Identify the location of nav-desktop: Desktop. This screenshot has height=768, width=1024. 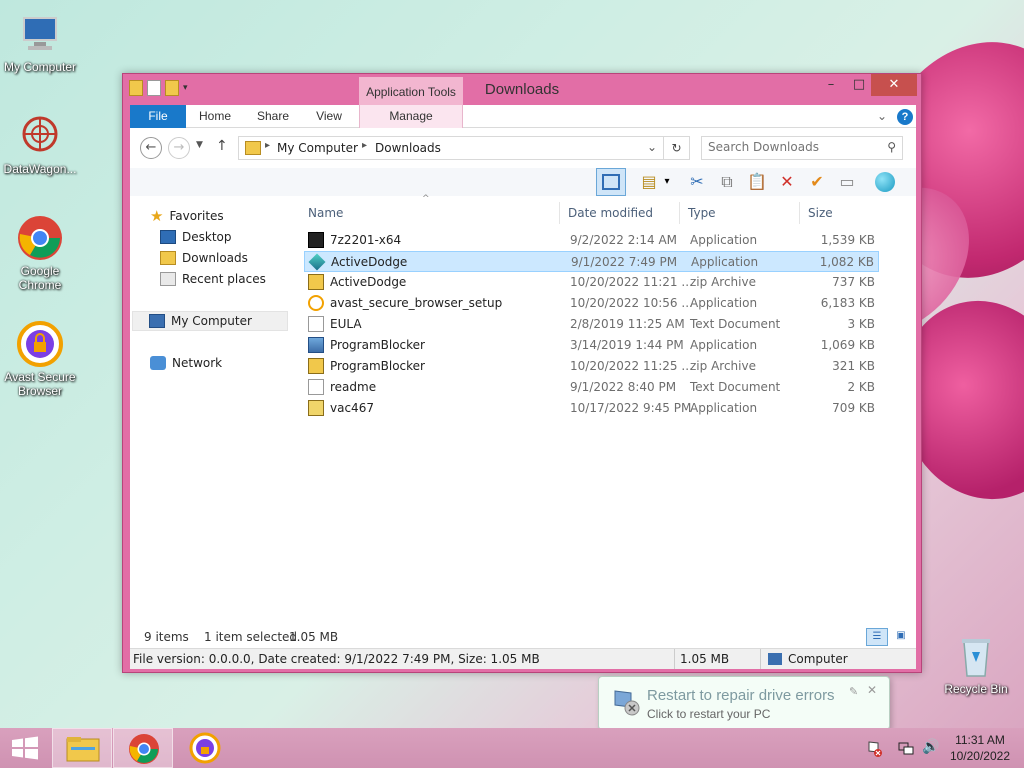
(196, 237).